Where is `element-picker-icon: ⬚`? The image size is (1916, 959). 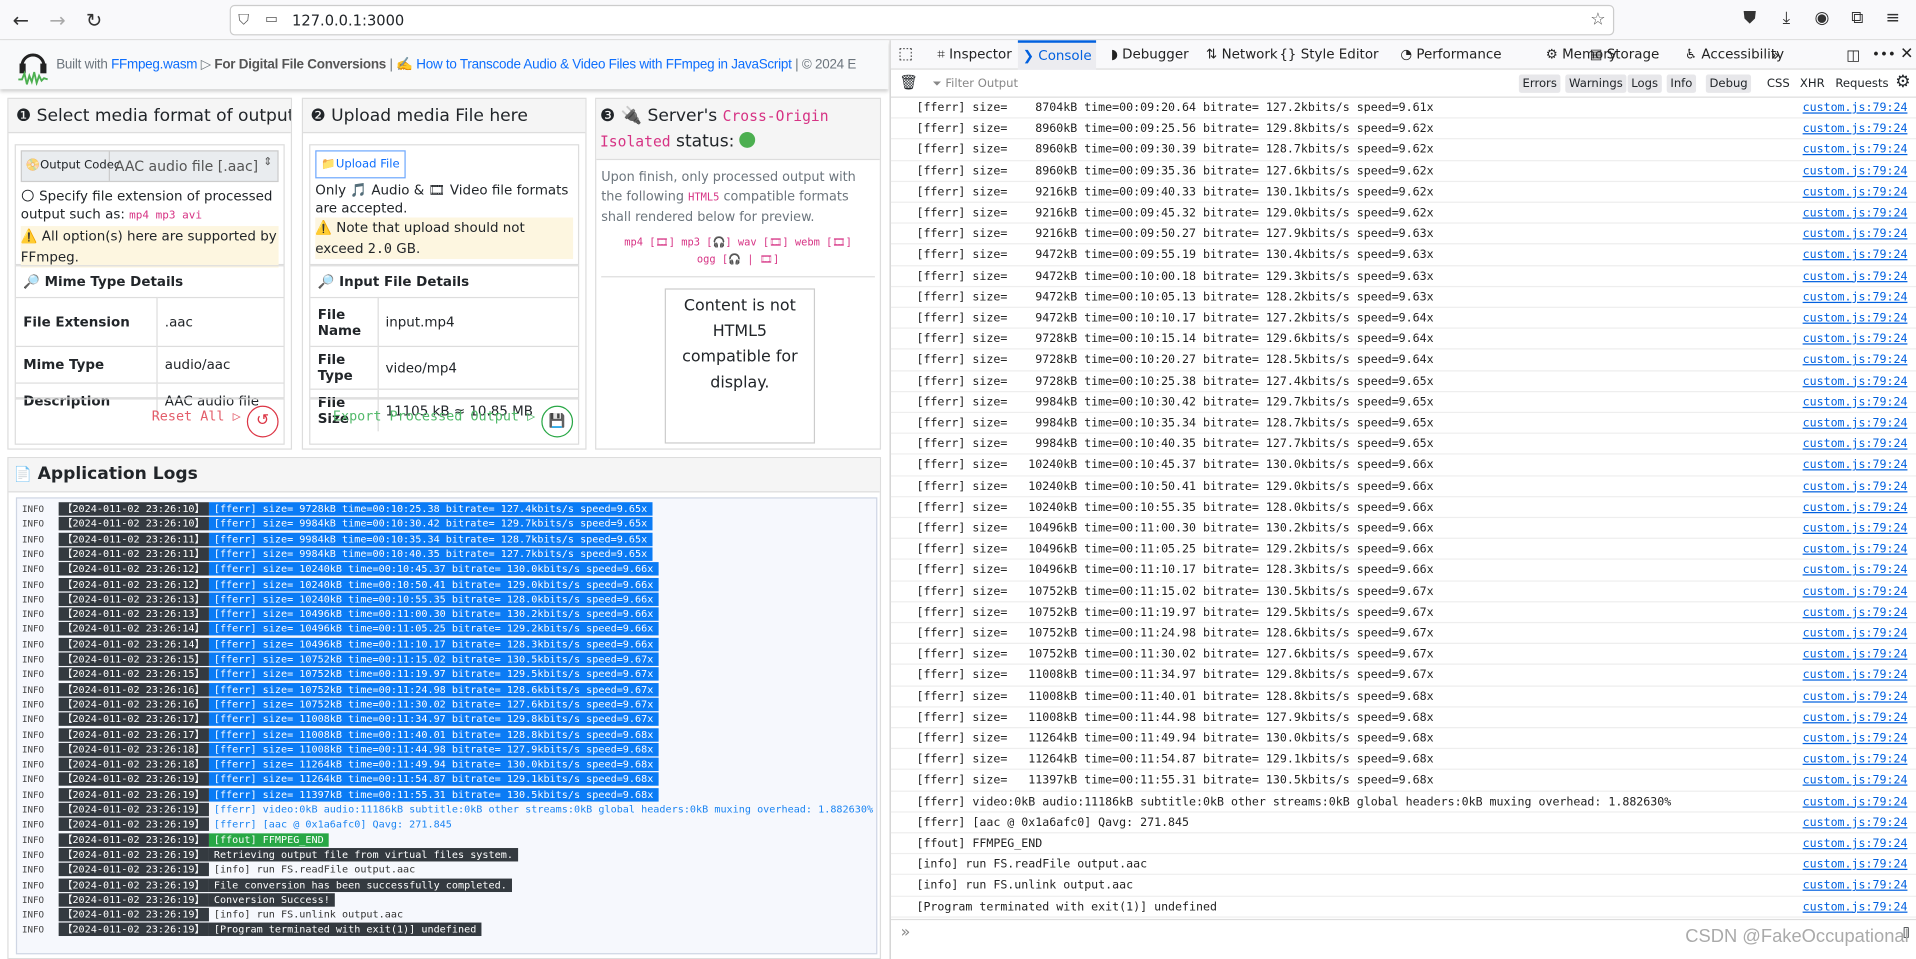 element-picker-icon: ⬚ is located at coordinates (905, 54).